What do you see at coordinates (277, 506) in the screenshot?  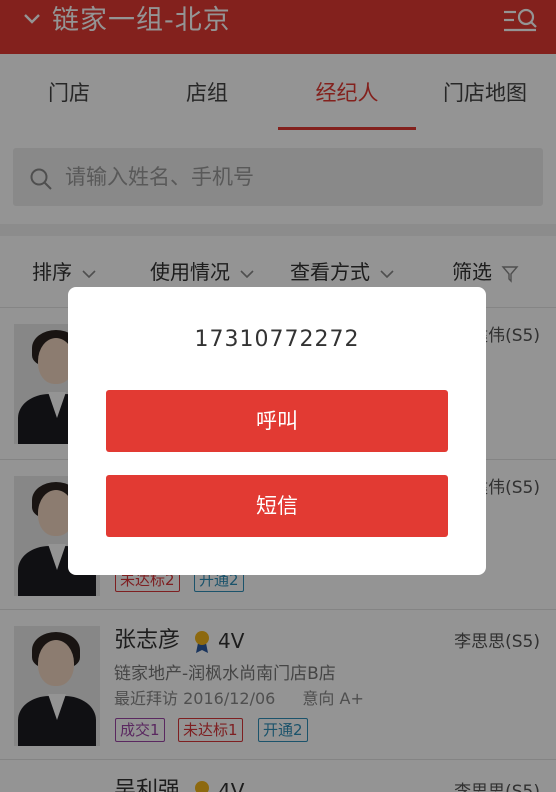 I see `sms-button: 短信` at bounding box center [277, 506].